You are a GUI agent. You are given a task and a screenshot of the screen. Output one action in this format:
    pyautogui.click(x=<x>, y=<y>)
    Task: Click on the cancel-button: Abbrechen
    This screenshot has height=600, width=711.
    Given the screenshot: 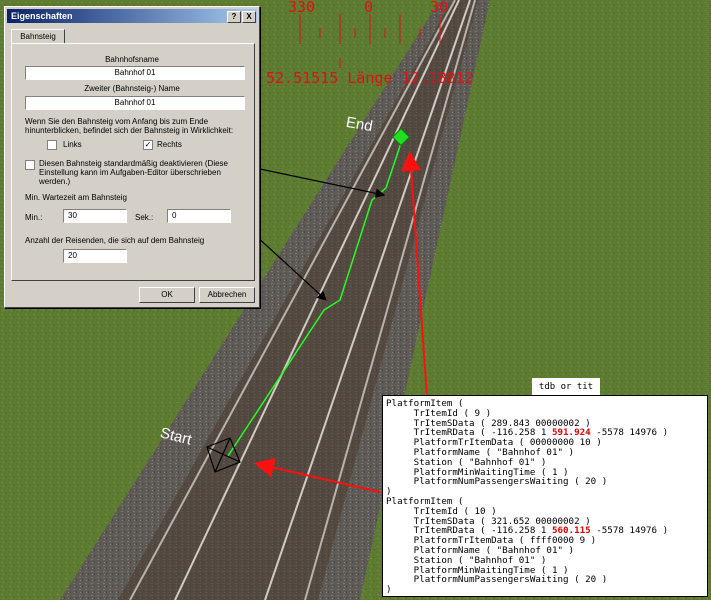 What is the action you would take?
    pyautogui.click(x=227, y=295)
    